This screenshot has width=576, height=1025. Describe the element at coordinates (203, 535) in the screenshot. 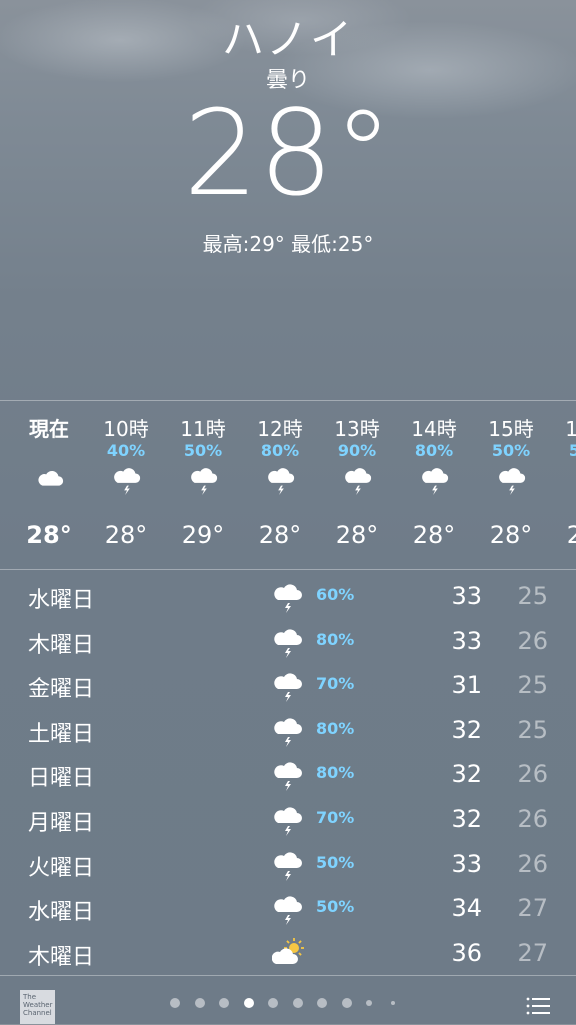

I see `hour-temperature: 29°` at that location.